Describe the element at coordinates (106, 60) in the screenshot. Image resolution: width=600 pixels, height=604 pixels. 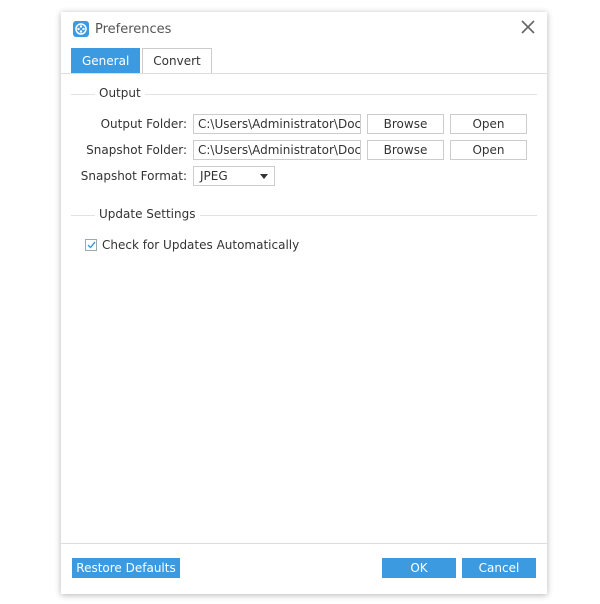
I see `tab-general: General` at that location.